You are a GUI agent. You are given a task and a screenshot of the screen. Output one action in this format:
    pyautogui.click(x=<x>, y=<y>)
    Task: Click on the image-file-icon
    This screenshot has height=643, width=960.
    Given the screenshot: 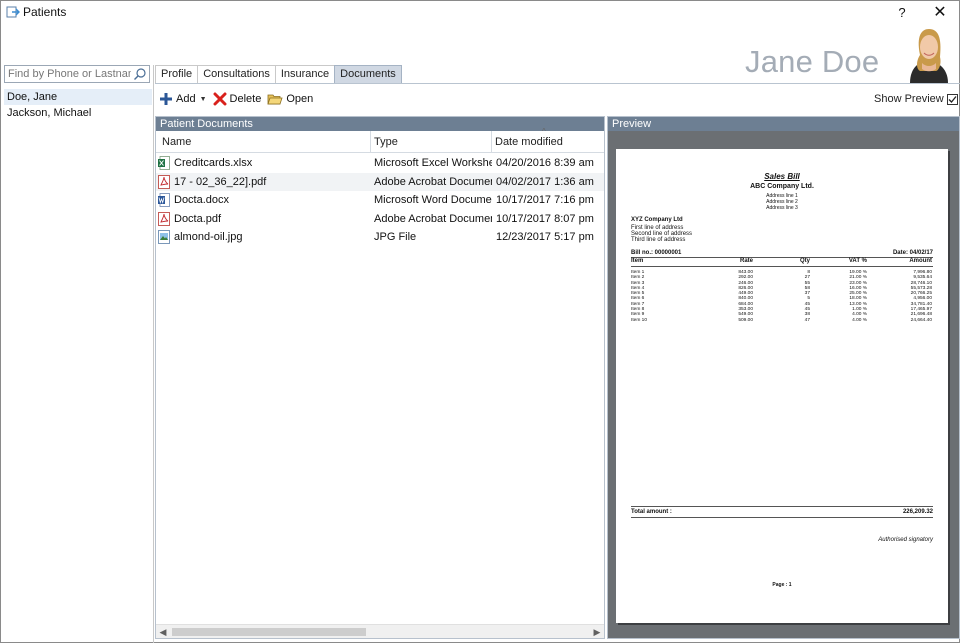 What is the action you would take?
    pyautogui.click(x=164, y=237)
    